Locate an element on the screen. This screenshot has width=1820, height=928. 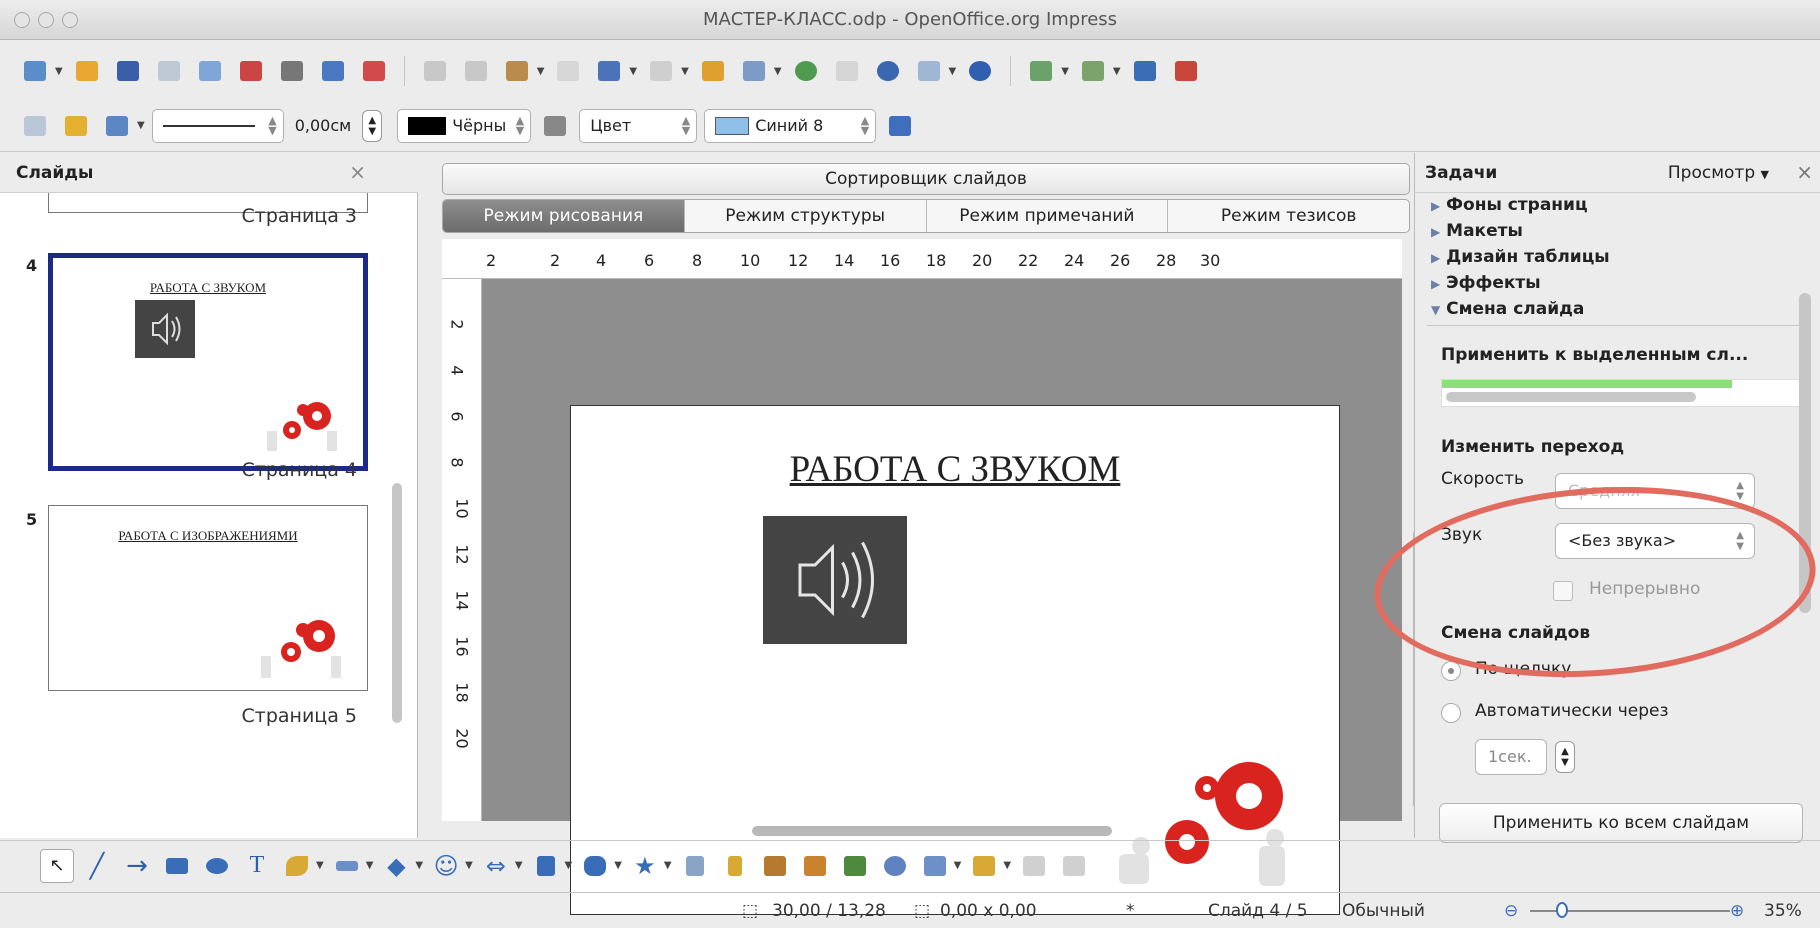
zoom-icon is located at coordinates (929, 71).